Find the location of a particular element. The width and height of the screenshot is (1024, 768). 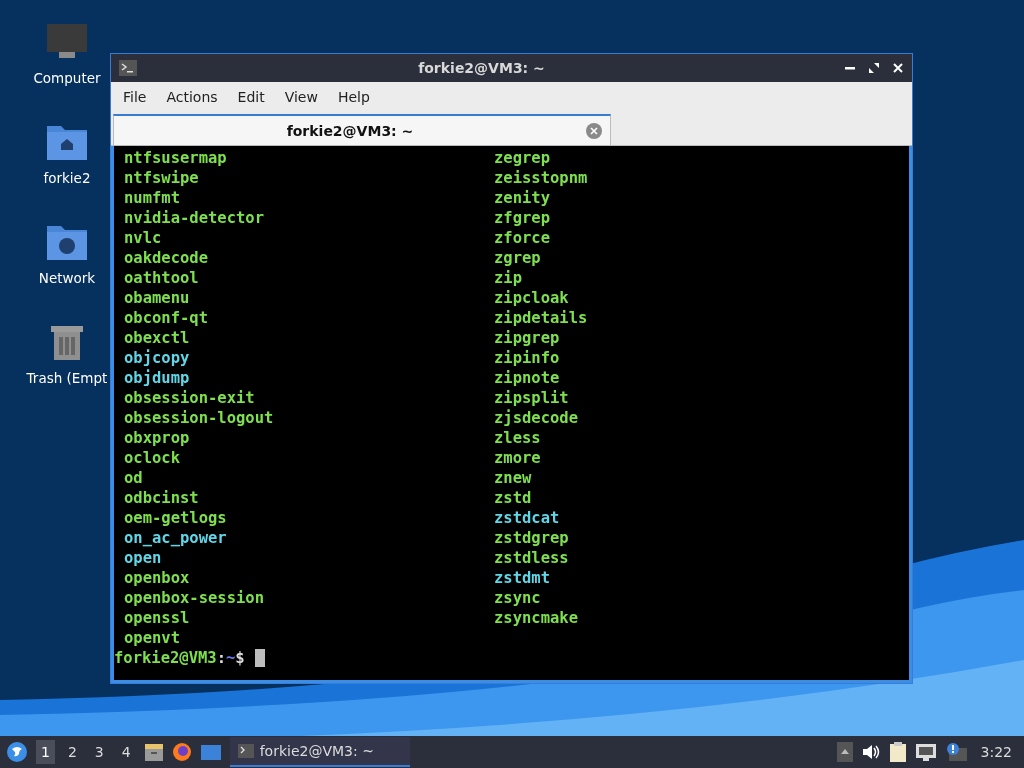

file-name: zmore is located at coordinates (517, 458).